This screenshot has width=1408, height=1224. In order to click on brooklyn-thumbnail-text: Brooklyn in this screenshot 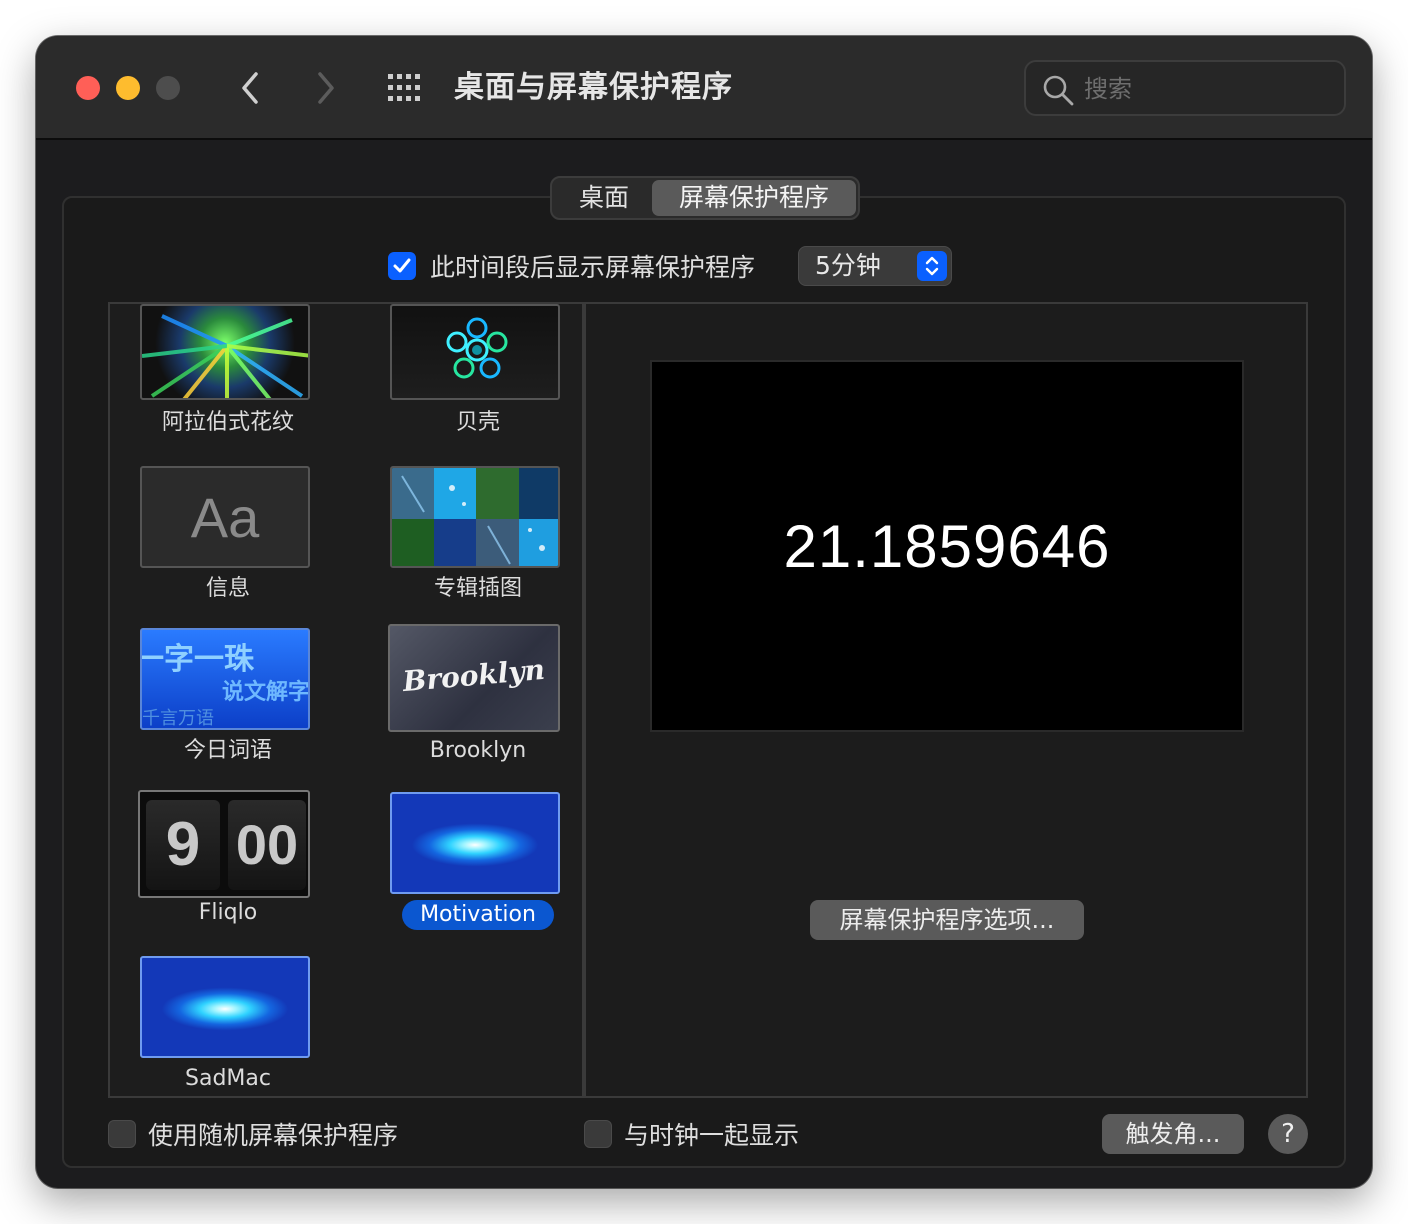, I will do `click(474, 675)`.